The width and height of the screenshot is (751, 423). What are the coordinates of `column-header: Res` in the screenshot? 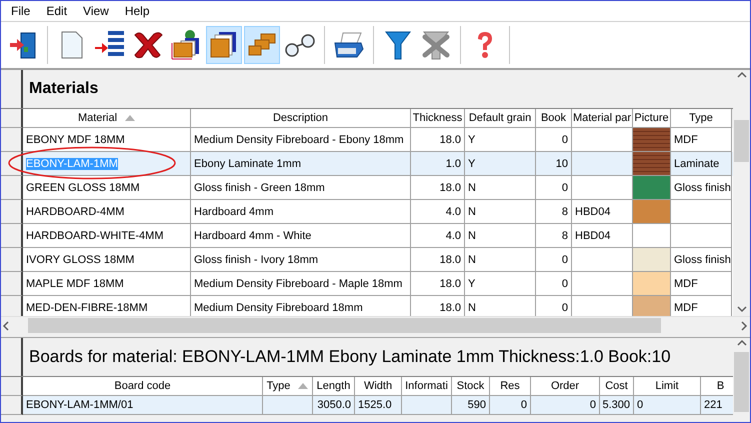 It's located at (510, 386).